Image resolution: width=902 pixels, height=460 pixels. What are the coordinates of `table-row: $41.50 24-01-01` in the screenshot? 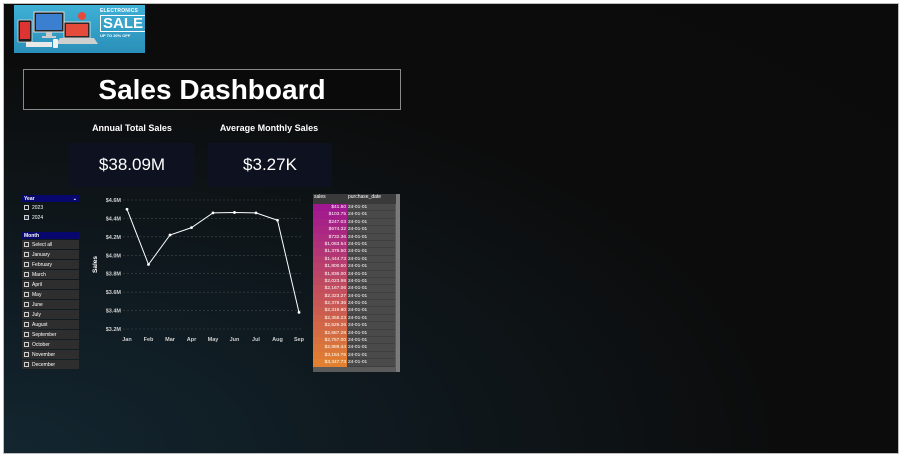 It's located at (356, 208).